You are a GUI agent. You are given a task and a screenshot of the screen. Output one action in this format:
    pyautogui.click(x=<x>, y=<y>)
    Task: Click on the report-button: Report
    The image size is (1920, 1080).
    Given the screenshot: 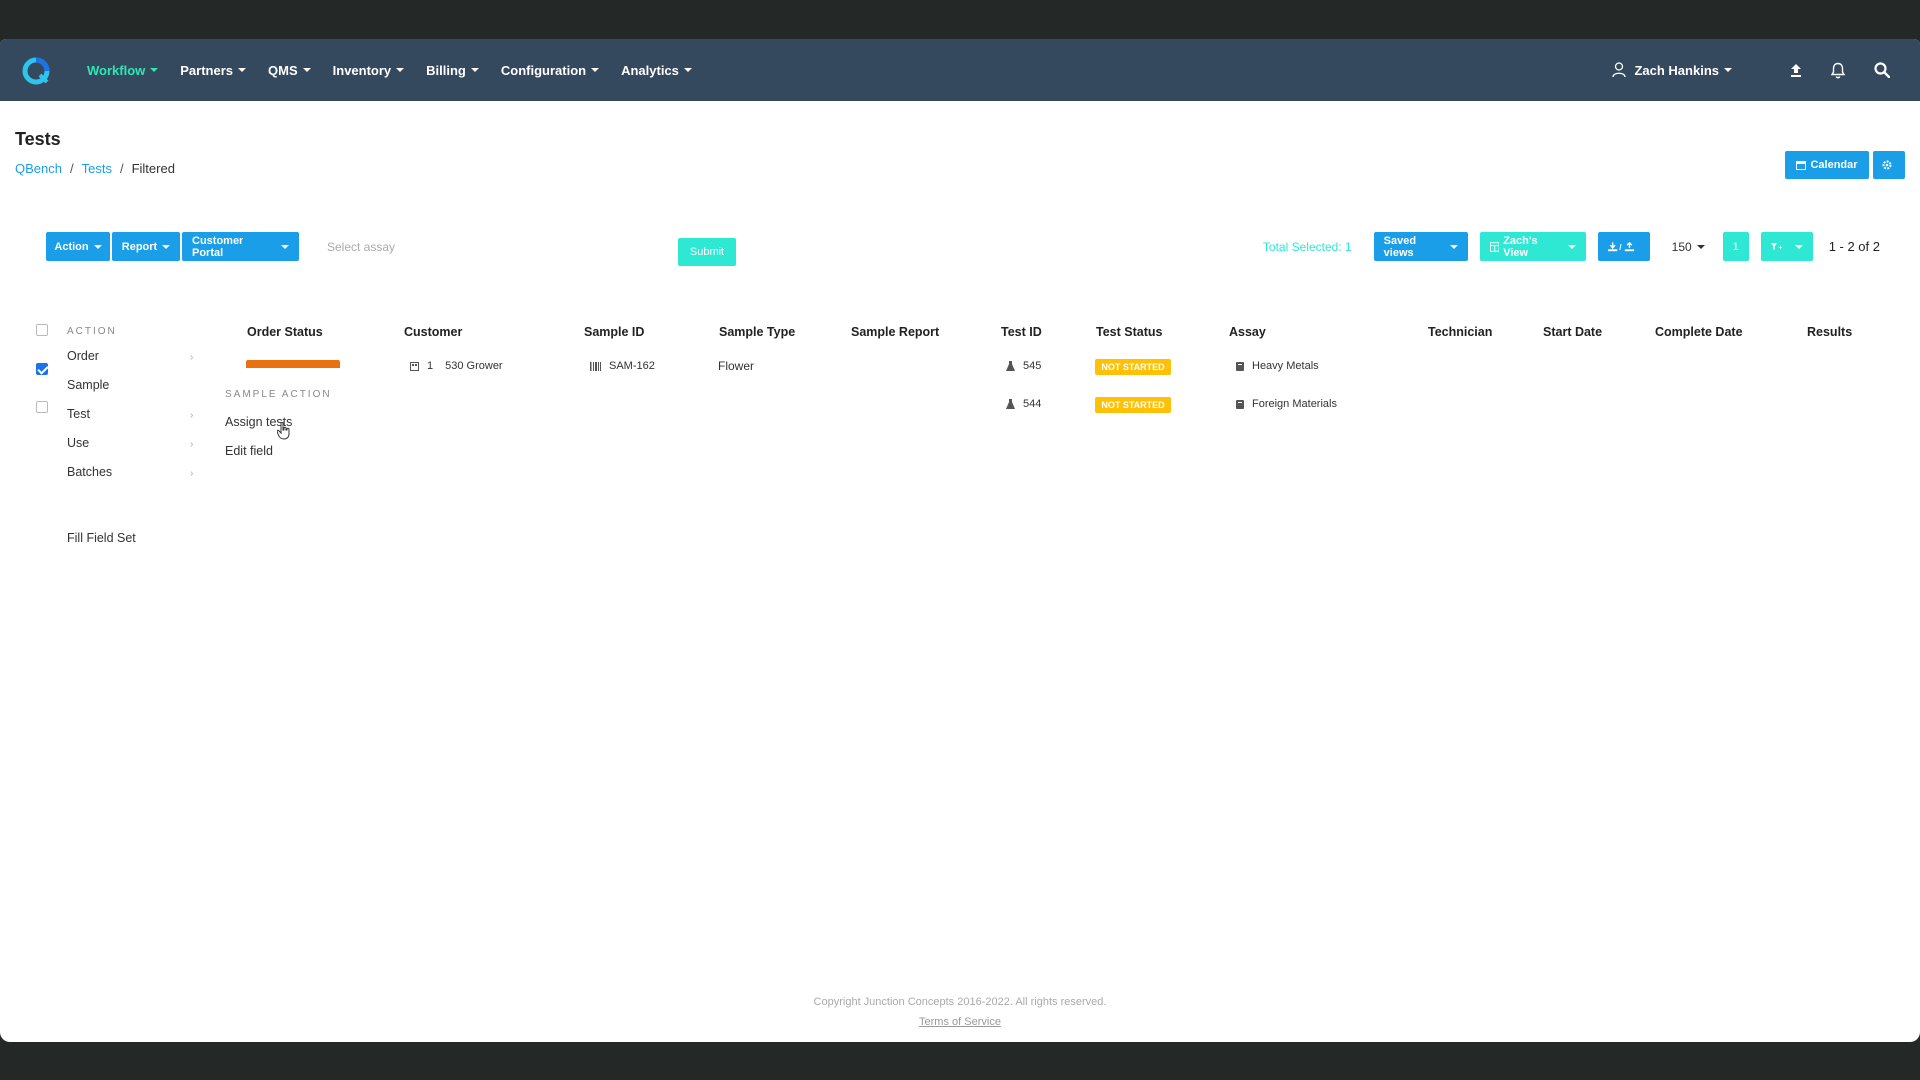 What is the action you would take?
    pyautogui.click(x=146, y=246)
    